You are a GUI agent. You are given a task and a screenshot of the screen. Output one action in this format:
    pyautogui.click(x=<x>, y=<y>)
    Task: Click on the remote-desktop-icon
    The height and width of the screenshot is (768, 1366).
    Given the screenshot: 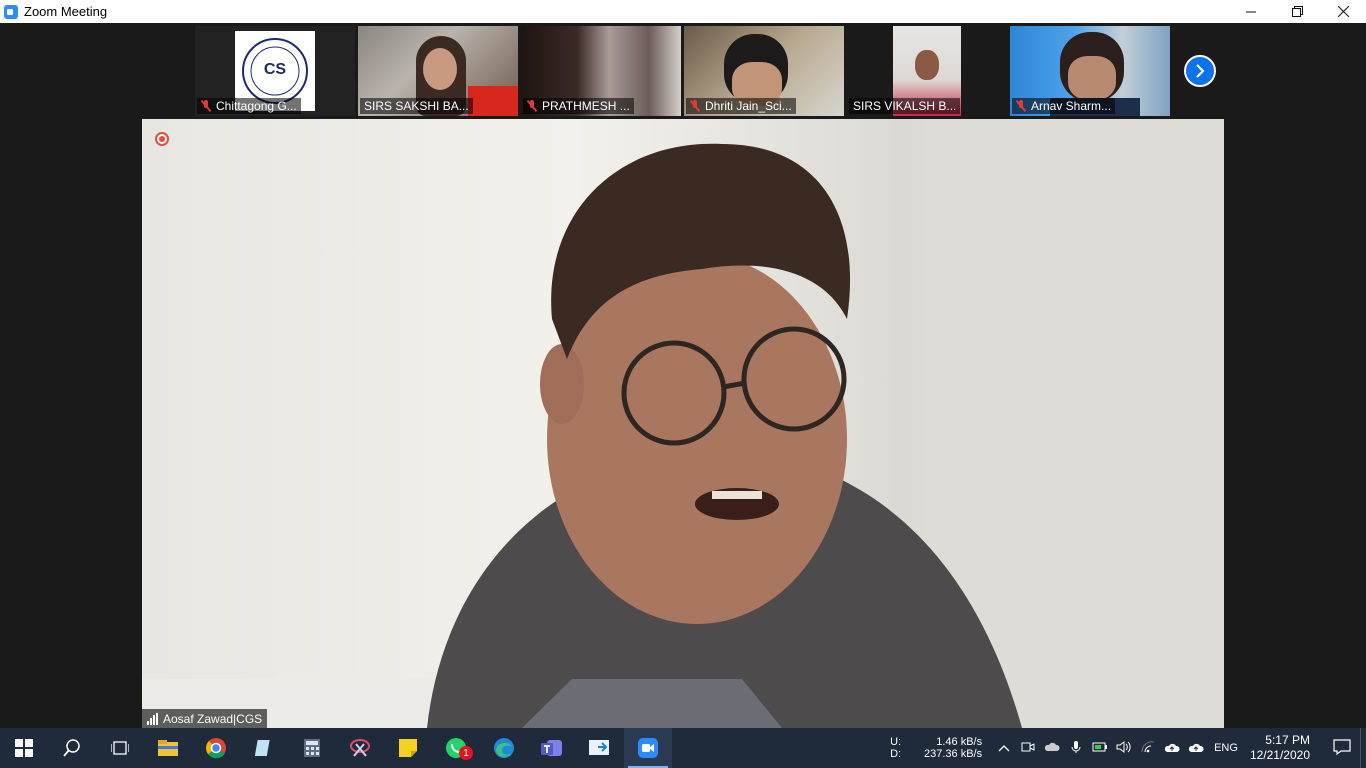 What is the action you would take?
    pyautogui.click(x=599, y=747)
    